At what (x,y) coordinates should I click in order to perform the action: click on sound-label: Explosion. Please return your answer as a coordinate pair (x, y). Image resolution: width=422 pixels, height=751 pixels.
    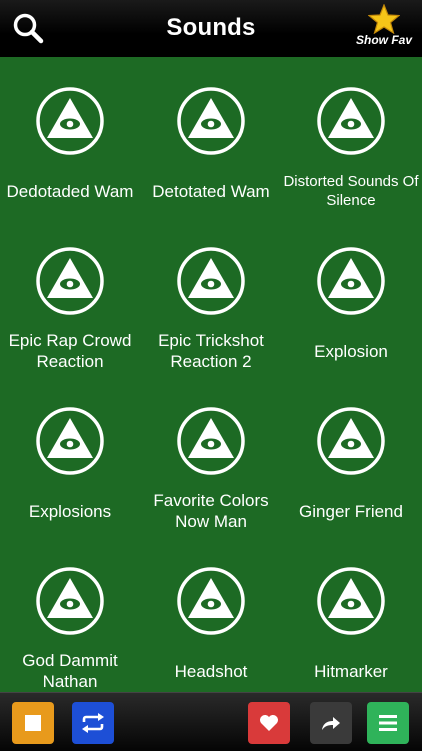
    Looking at the image, I should click on (351, 351).